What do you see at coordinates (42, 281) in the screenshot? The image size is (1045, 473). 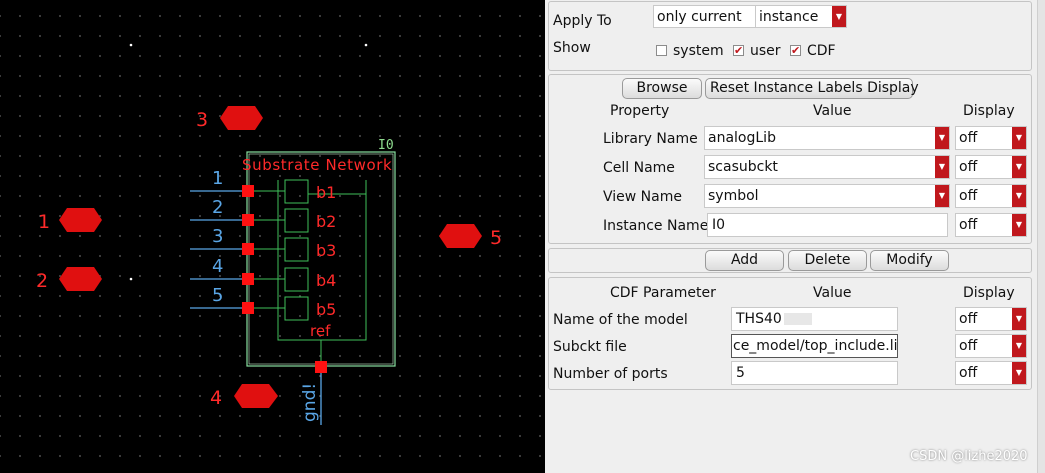 I see `node-2-label: 2` at bounding box center [42, 281].